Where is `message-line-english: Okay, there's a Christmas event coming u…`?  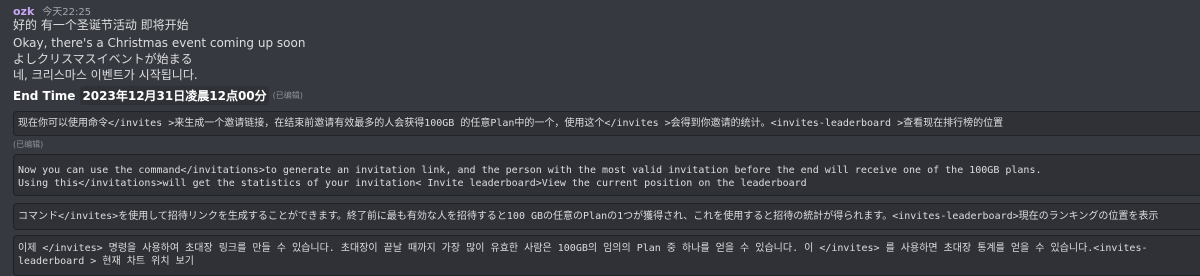 message-line-english: Okay, there's a Christmas event coming u… is located at coordinates (159, 43).